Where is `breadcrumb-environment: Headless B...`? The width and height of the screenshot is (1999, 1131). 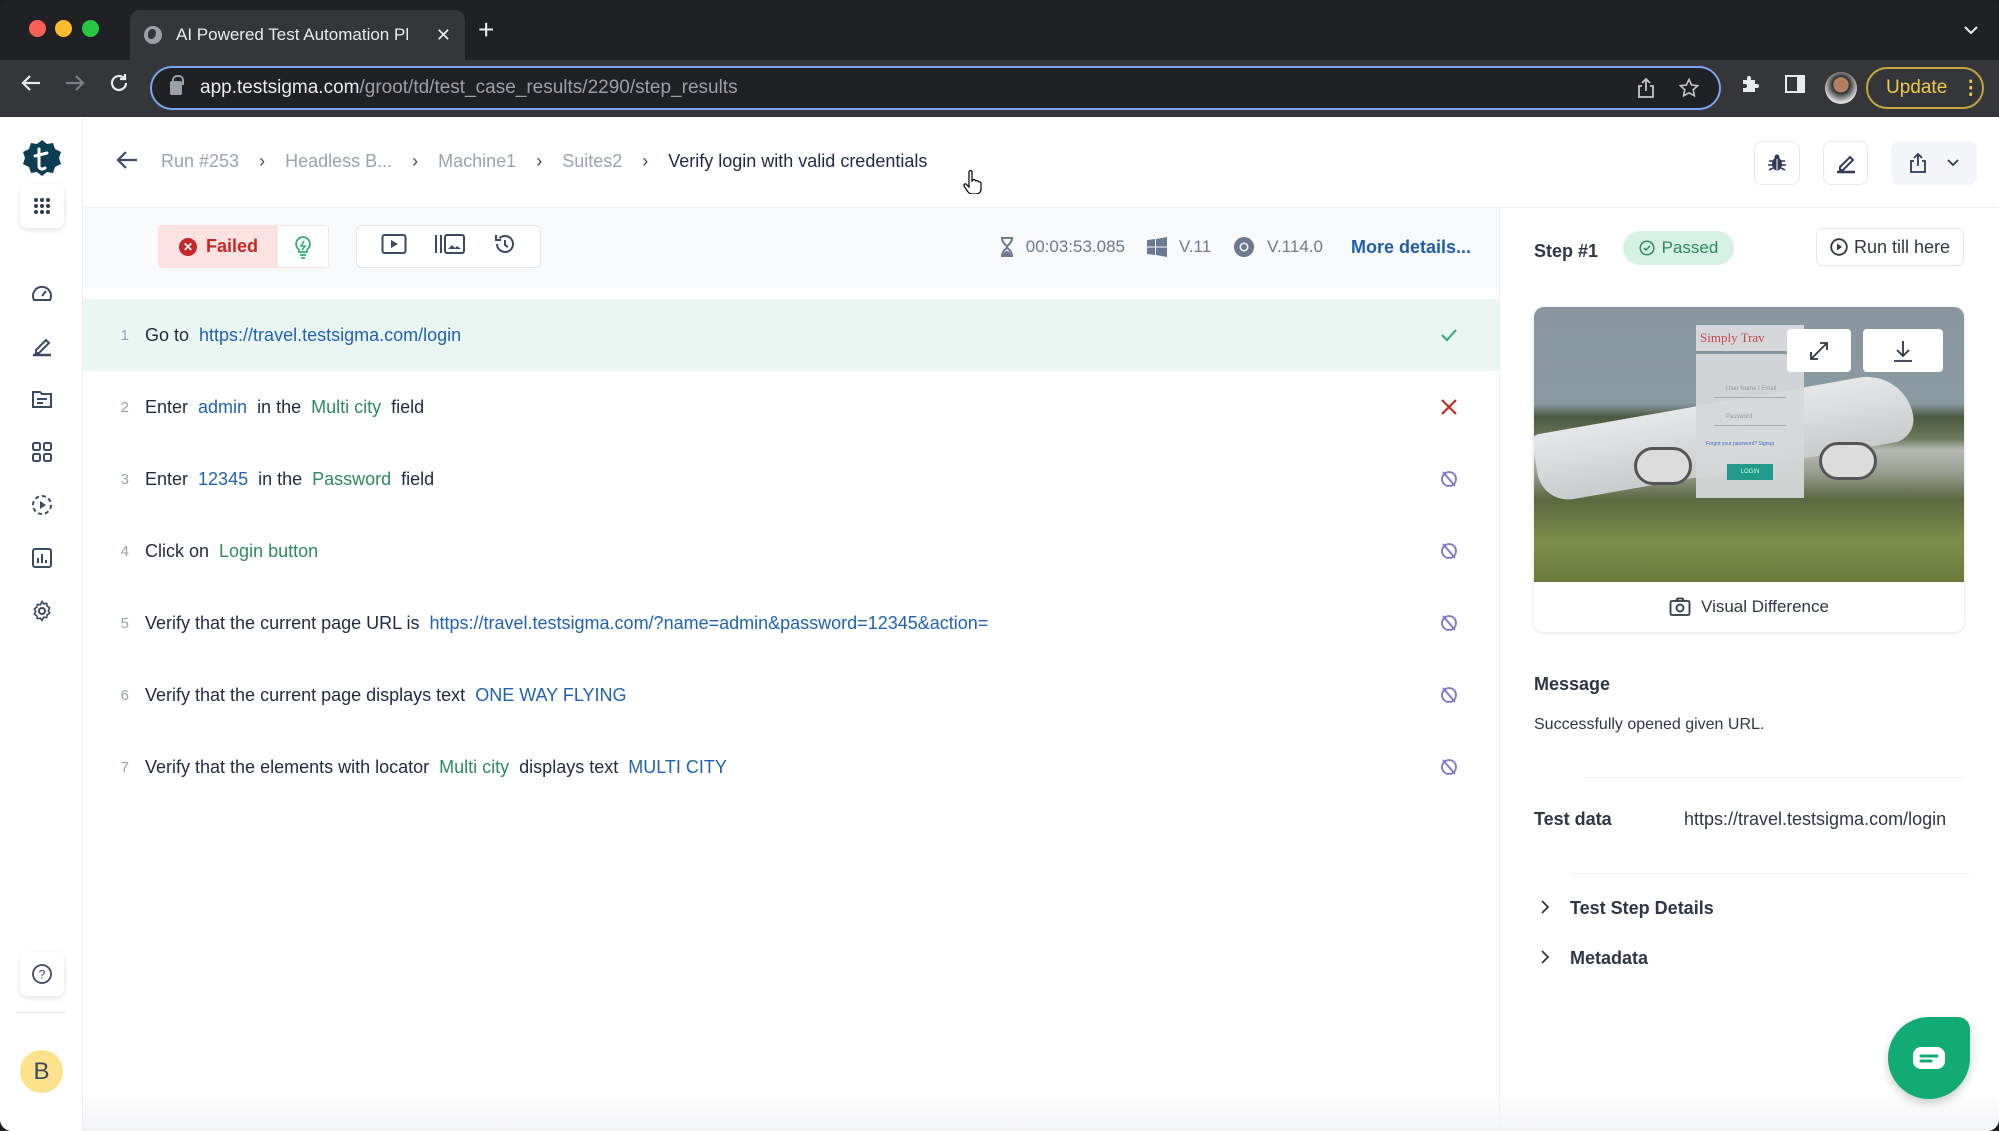 breadcrumb-environment: Headless B... is located at coordinates (338, 161).